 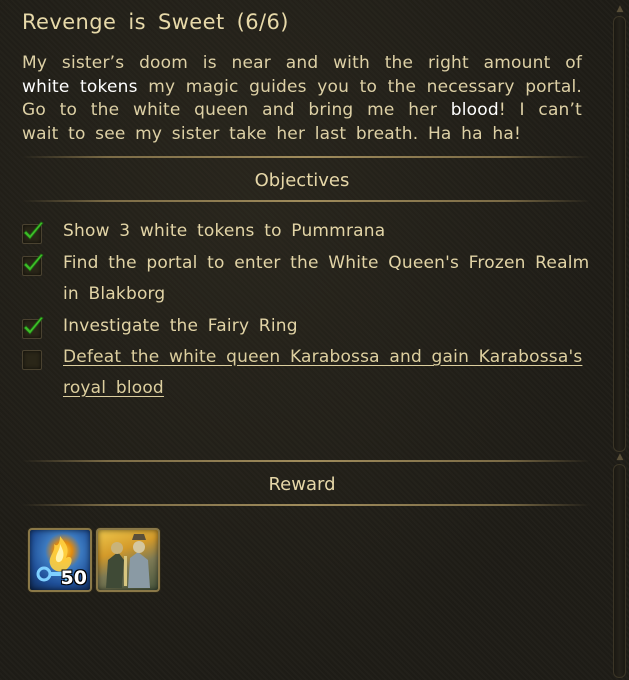 I want to click on divider-reward-top, so click(x=306, y=461).